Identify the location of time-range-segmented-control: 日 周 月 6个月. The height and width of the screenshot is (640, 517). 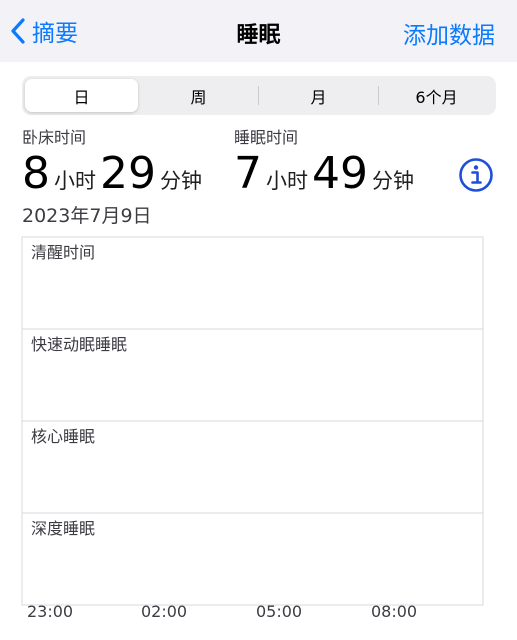
(259, 95).